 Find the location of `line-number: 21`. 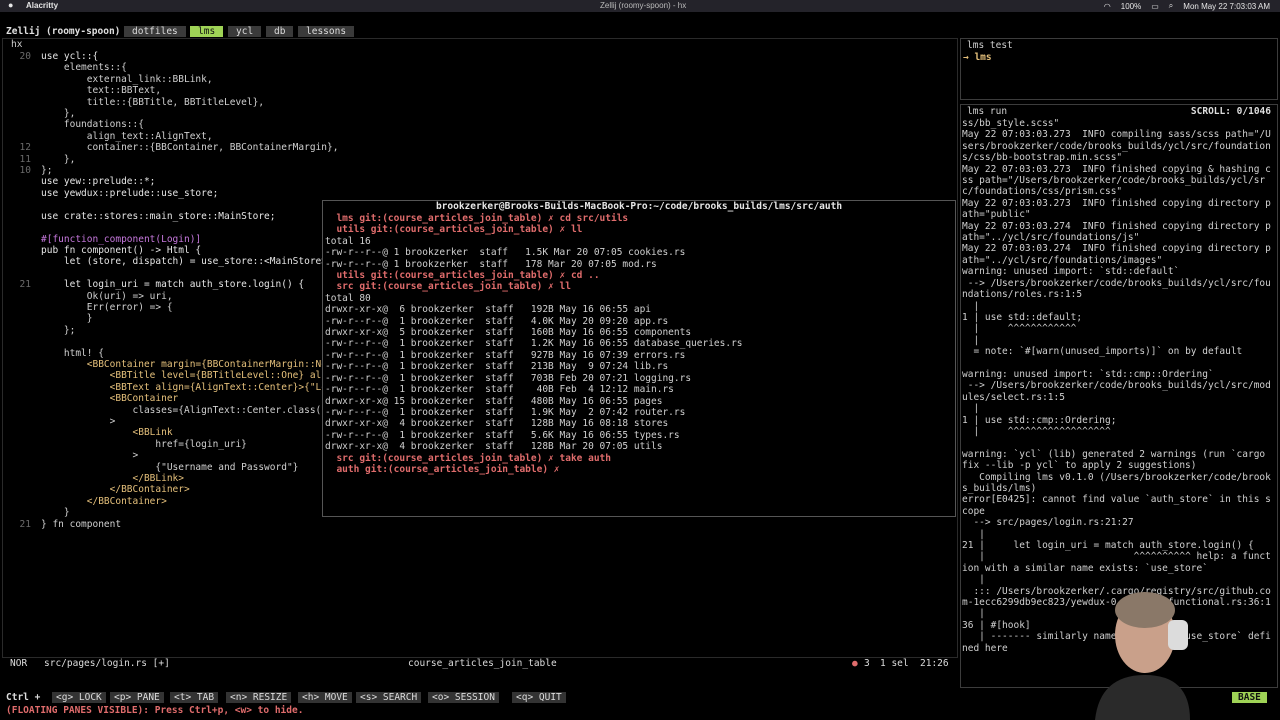

line-number: 21 is located at coordinates (25, 285).